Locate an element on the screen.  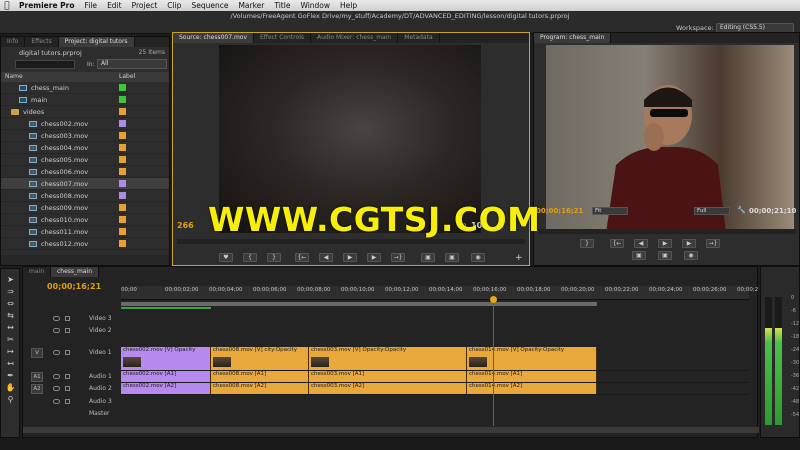
tab-program: Program: chess_main is located at coordinates (573, 38).